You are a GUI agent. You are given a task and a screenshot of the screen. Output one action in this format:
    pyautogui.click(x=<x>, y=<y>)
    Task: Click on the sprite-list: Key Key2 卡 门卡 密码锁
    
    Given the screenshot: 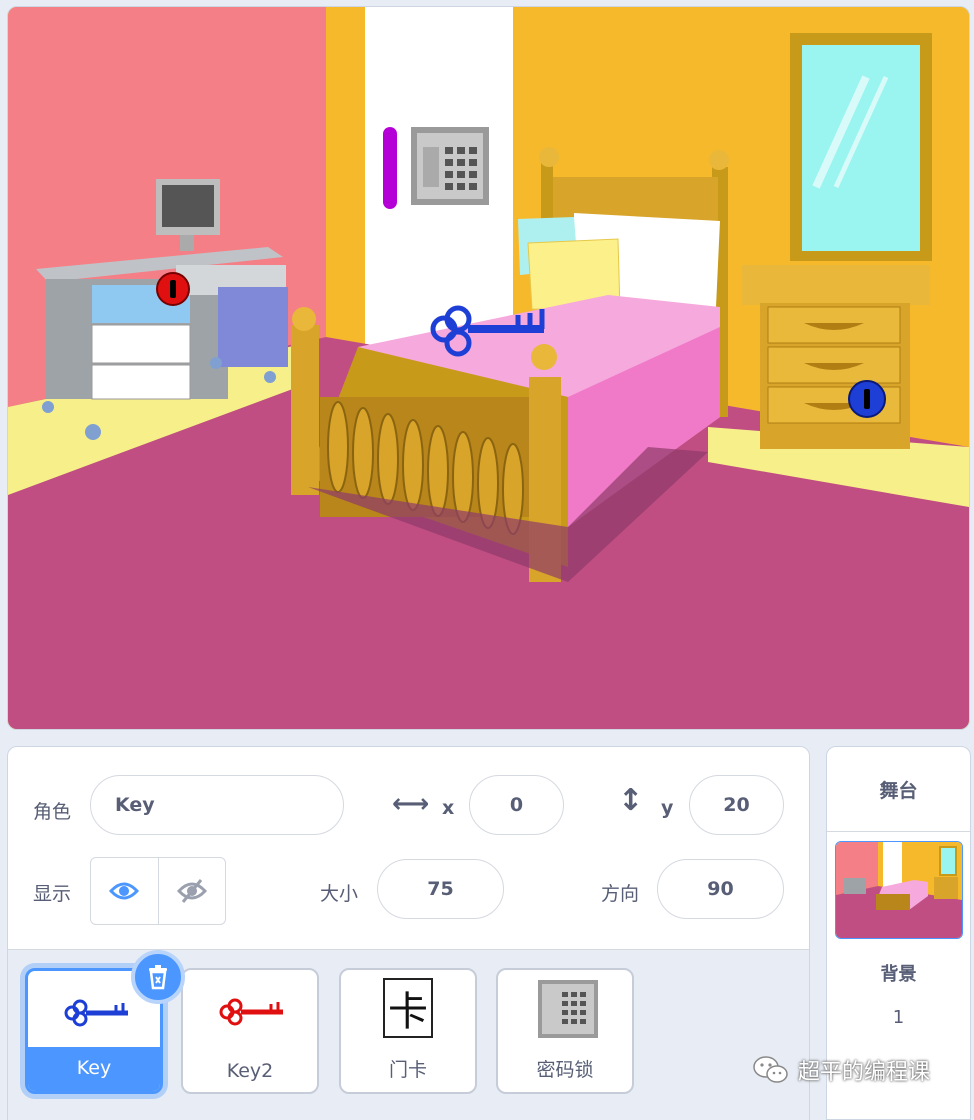 What is the action you would take?
    pyautogui.click(x=408, y=1034)
    